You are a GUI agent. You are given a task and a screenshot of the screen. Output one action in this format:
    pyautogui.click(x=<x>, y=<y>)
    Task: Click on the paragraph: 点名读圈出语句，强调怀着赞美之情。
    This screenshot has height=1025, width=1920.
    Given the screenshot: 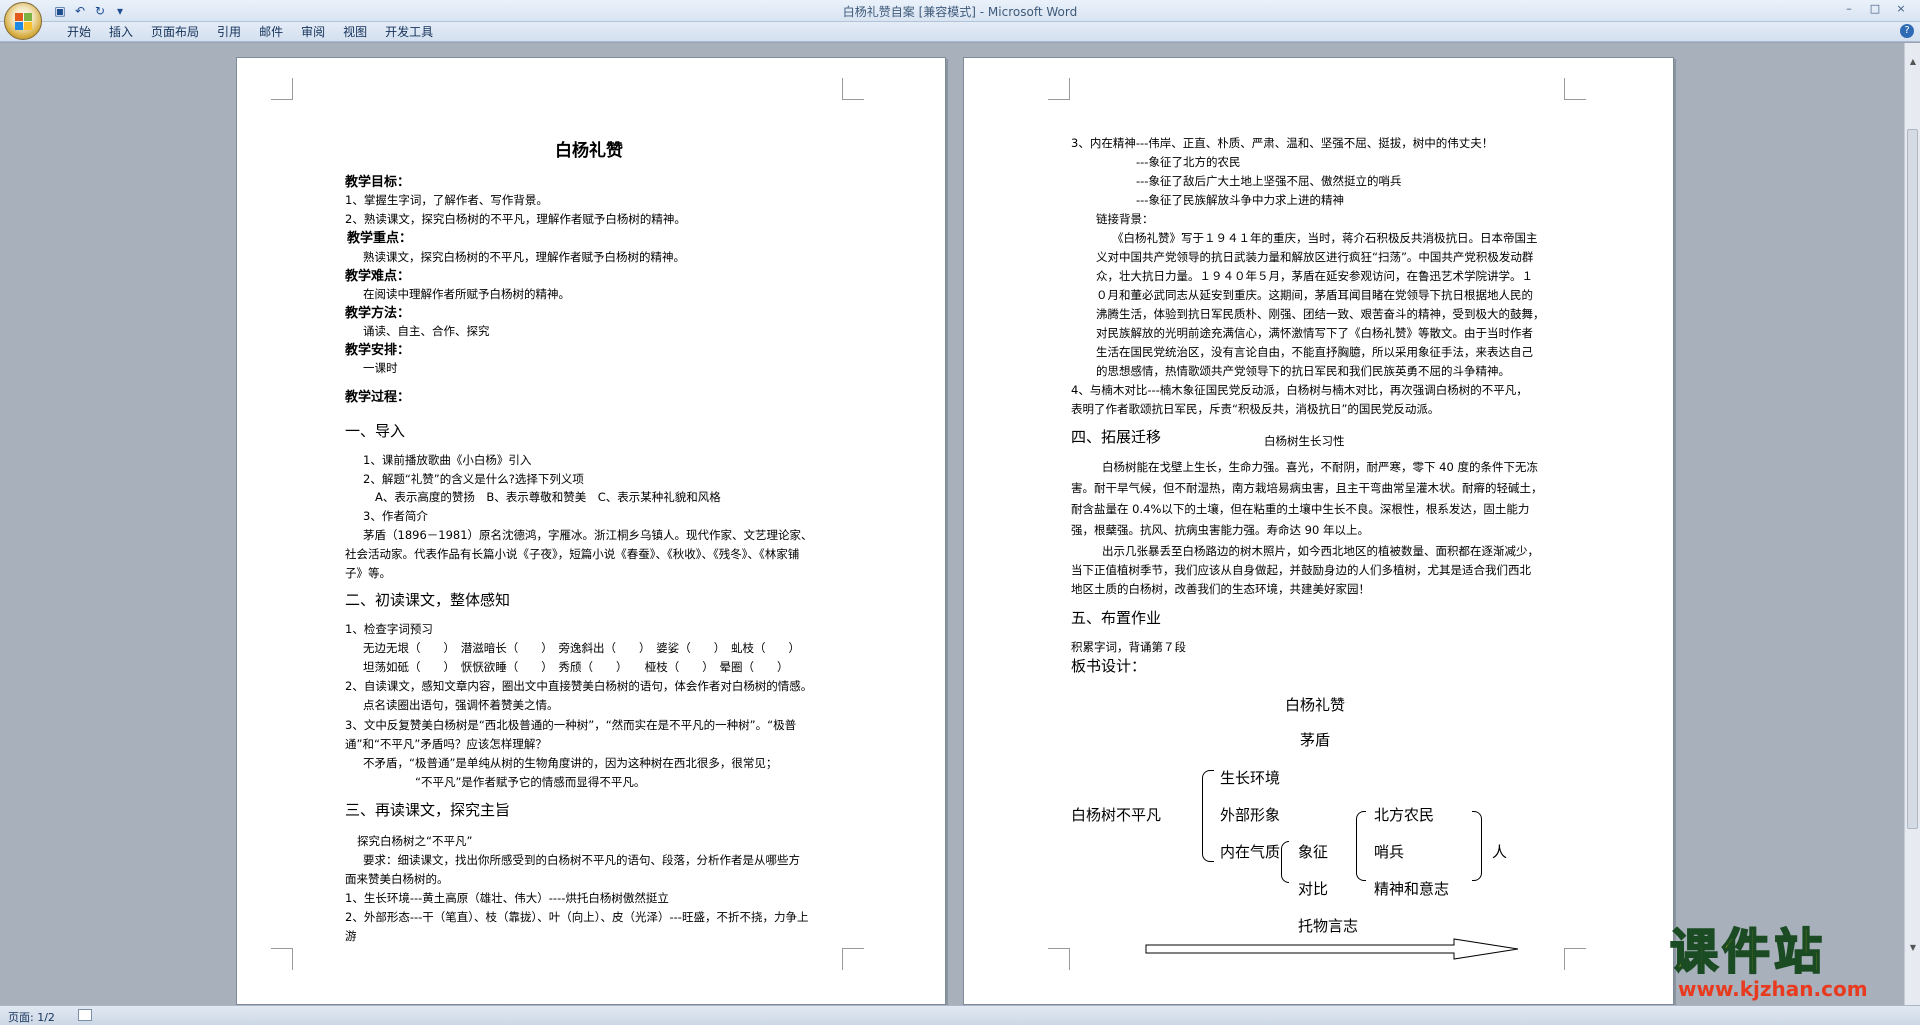 What is the action you would take?
    pyautogui.click(x=461, y=705)
    